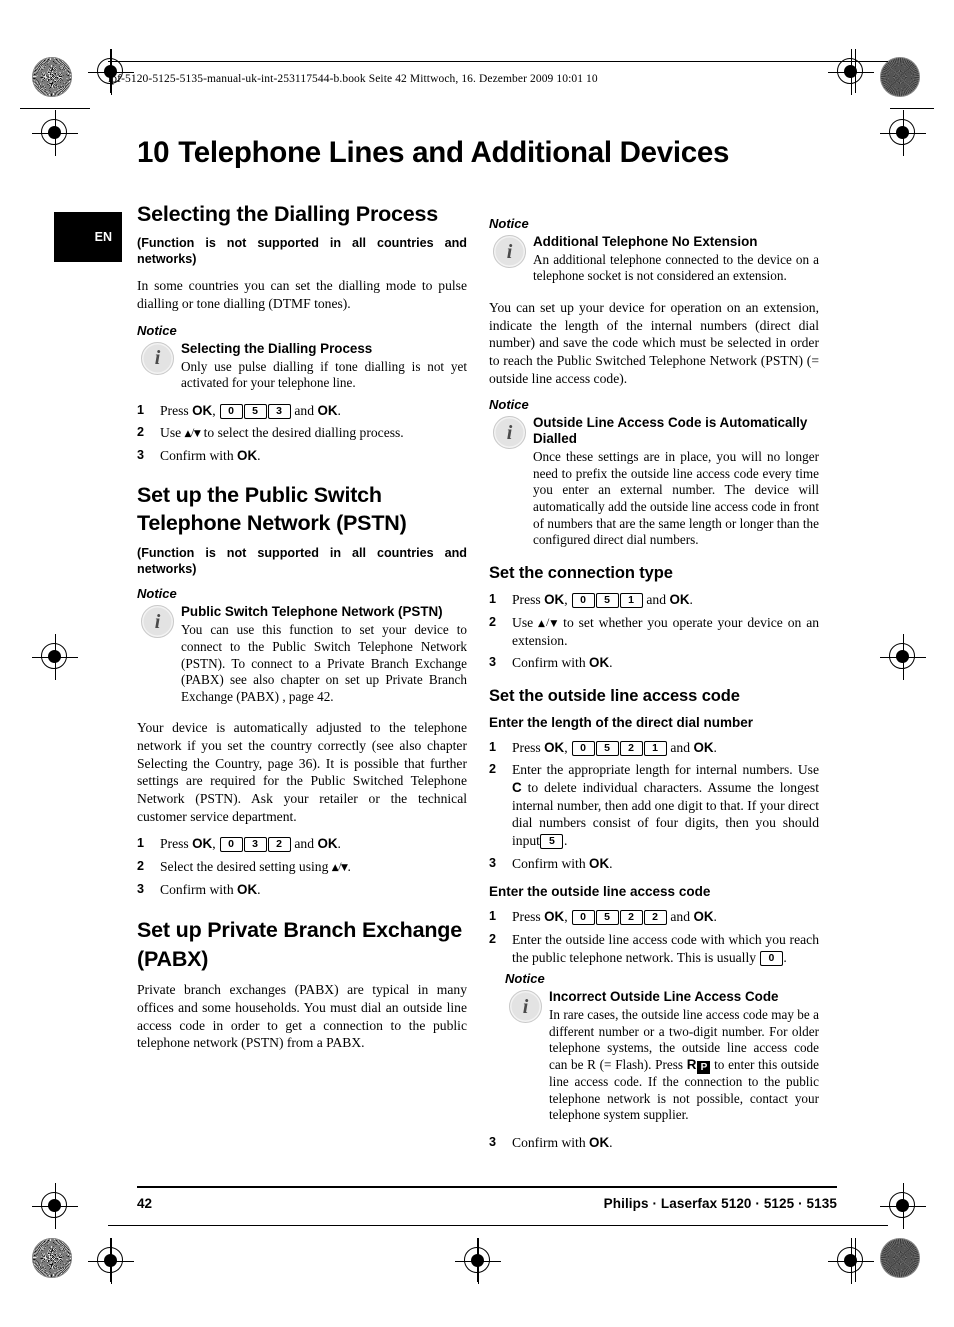 Image resolution: width=954 pixels, height=1327 pixels. I want to click on page-title: 10 Telephone Lines and Additional Devices, so click(487, 153).